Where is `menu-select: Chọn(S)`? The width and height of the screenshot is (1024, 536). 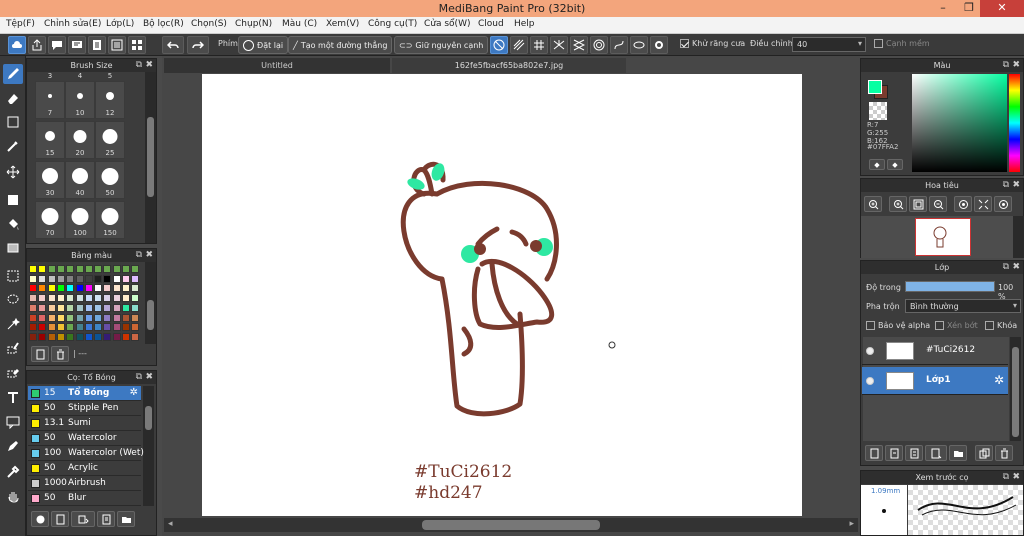
menu-select: Chọn(S) is located at coordinates (209, 24).